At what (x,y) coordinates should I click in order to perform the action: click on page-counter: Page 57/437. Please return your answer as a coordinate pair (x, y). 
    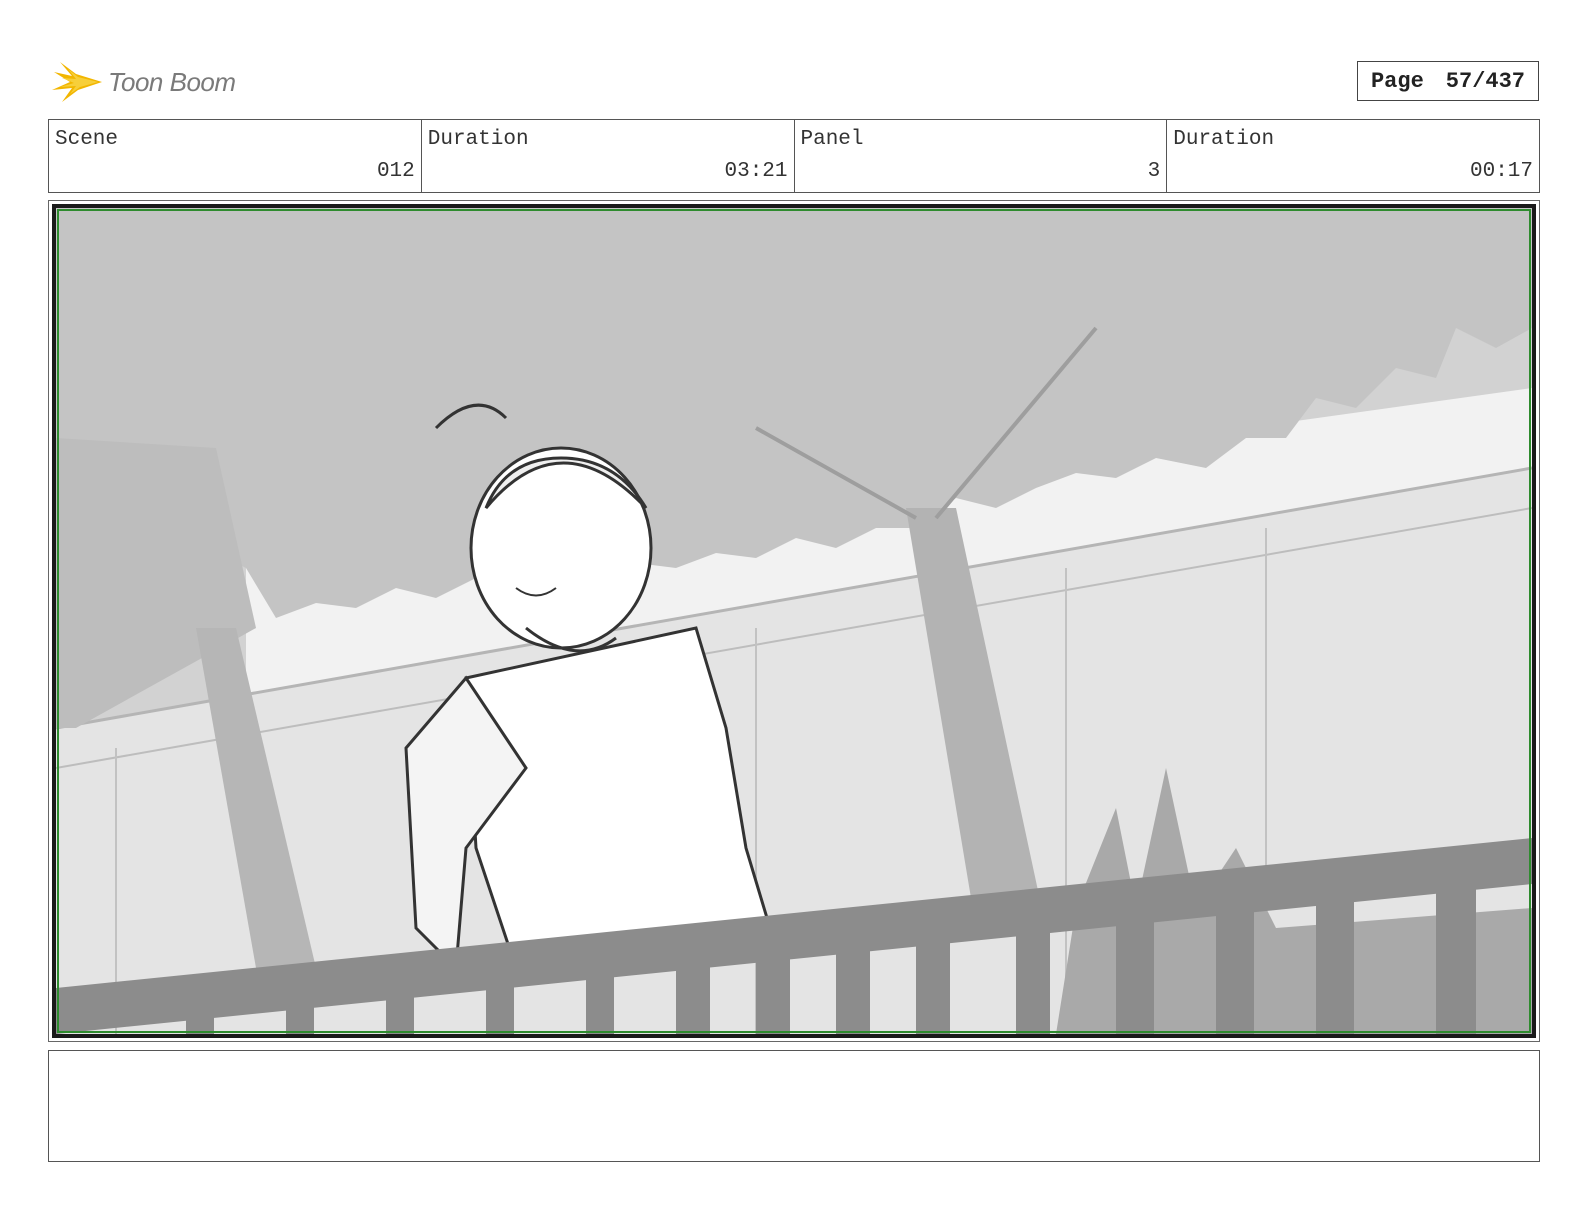
    Looking at the image, I should click on (1448, 81).